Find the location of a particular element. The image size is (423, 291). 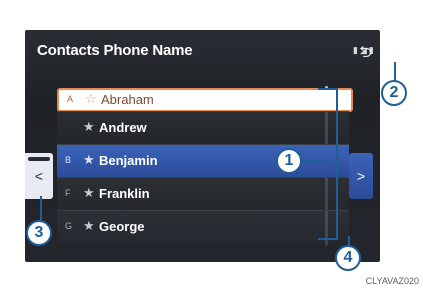

callout-2: 2 is located at coordinates (394, 93).